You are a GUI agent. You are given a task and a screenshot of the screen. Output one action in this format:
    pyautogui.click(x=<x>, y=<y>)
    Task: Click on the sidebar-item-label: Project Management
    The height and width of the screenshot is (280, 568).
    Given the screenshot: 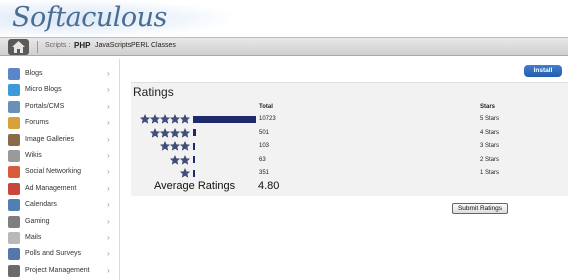 What is the action you would take?
    pyautogui.click(x=57, y=270)
    